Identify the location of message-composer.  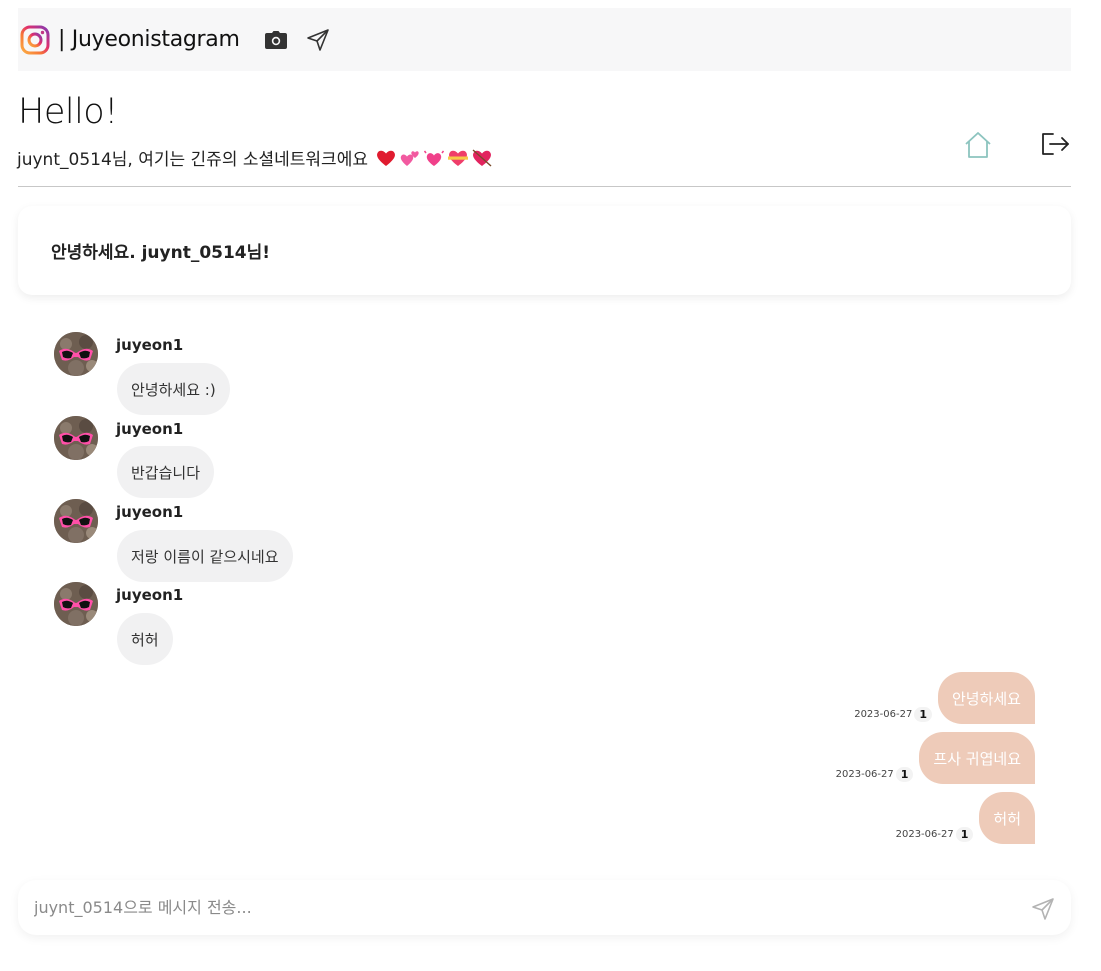
(544, 907).